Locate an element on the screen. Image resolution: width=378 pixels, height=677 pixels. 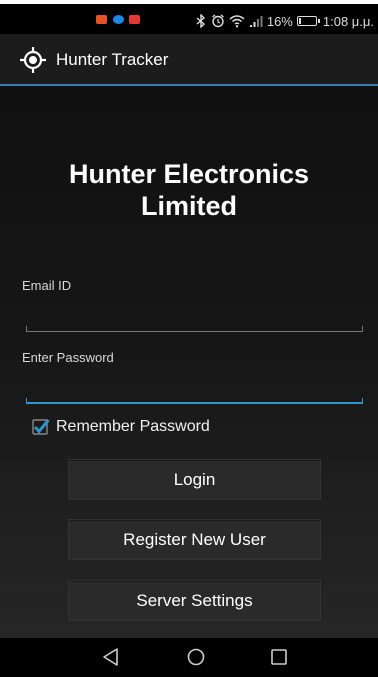
signal-icon is located at coordinates (256, 21).